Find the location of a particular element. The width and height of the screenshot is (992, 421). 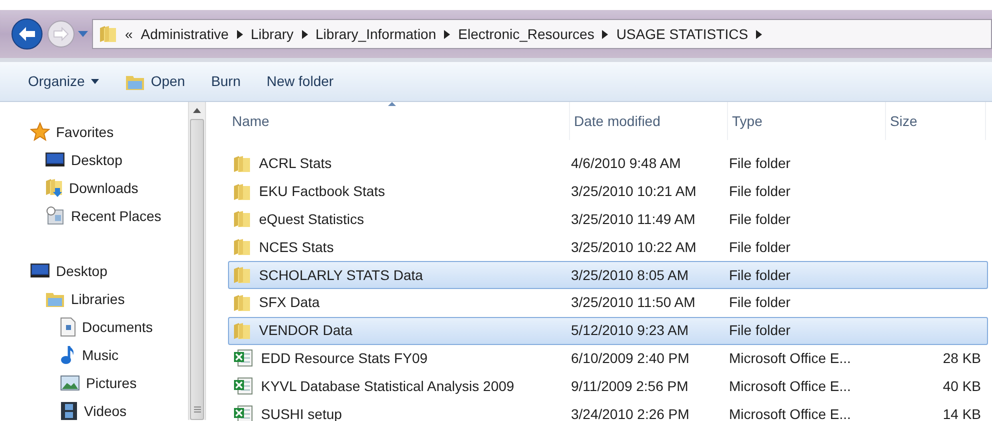

column-header: Size is located at coordinates (936, 121).